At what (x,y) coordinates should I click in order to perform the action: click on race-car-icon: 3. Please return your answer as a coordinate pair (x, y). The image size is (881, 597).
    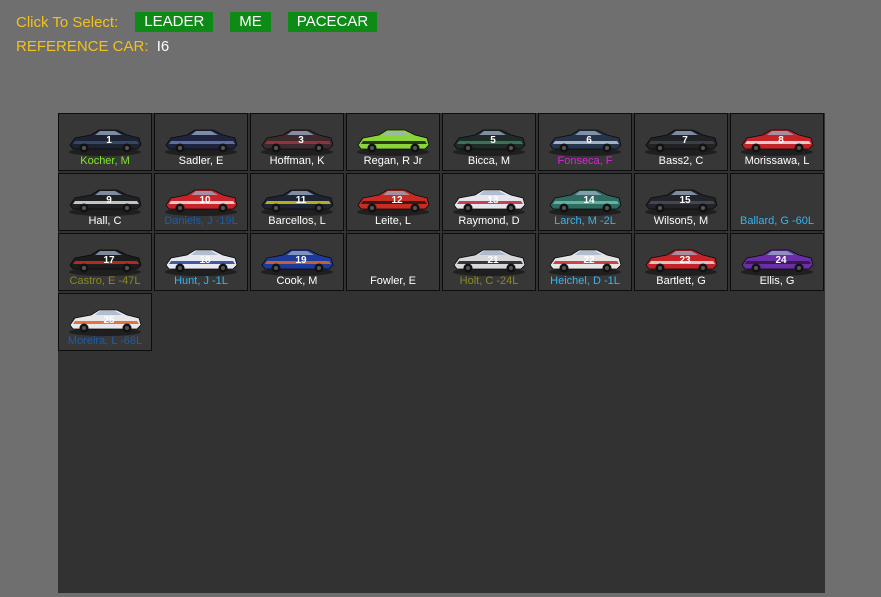
    Looking at the image, I should click on (297, 141).